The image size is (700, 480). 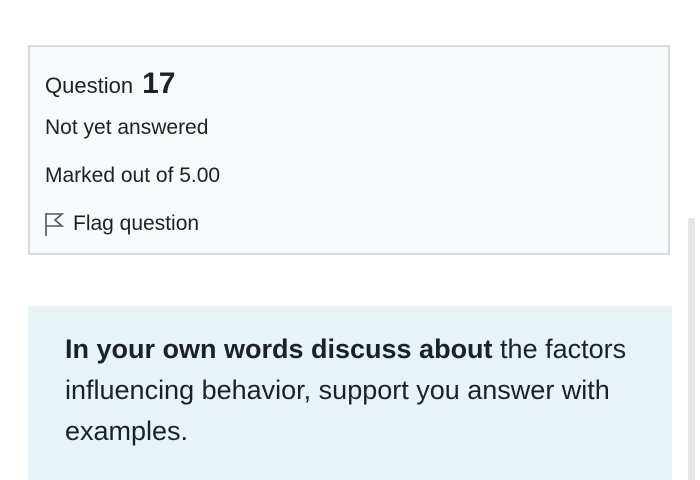 What do you see at coordinates (159, 83) in the screenshot?
I see `question-number-value: 17` at bounding box center [159, 83].